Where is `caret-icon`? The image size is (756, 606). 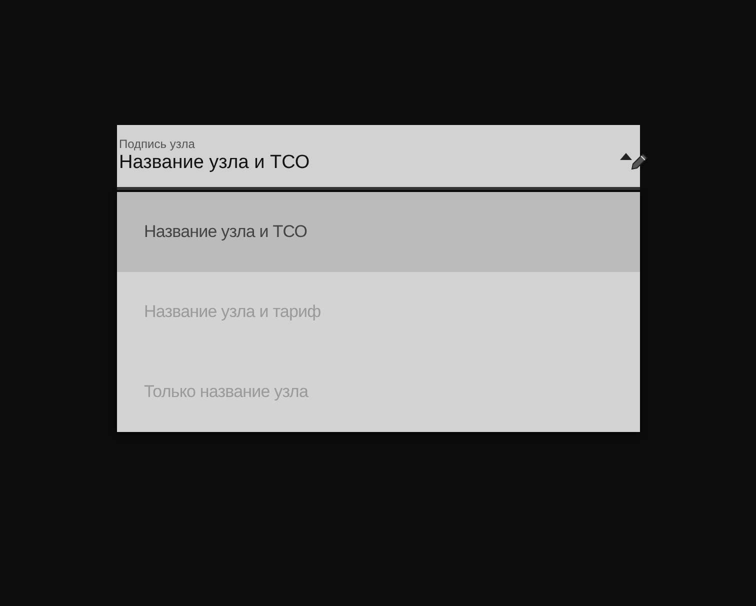
caret-icon is located at coordinates (626, 156).